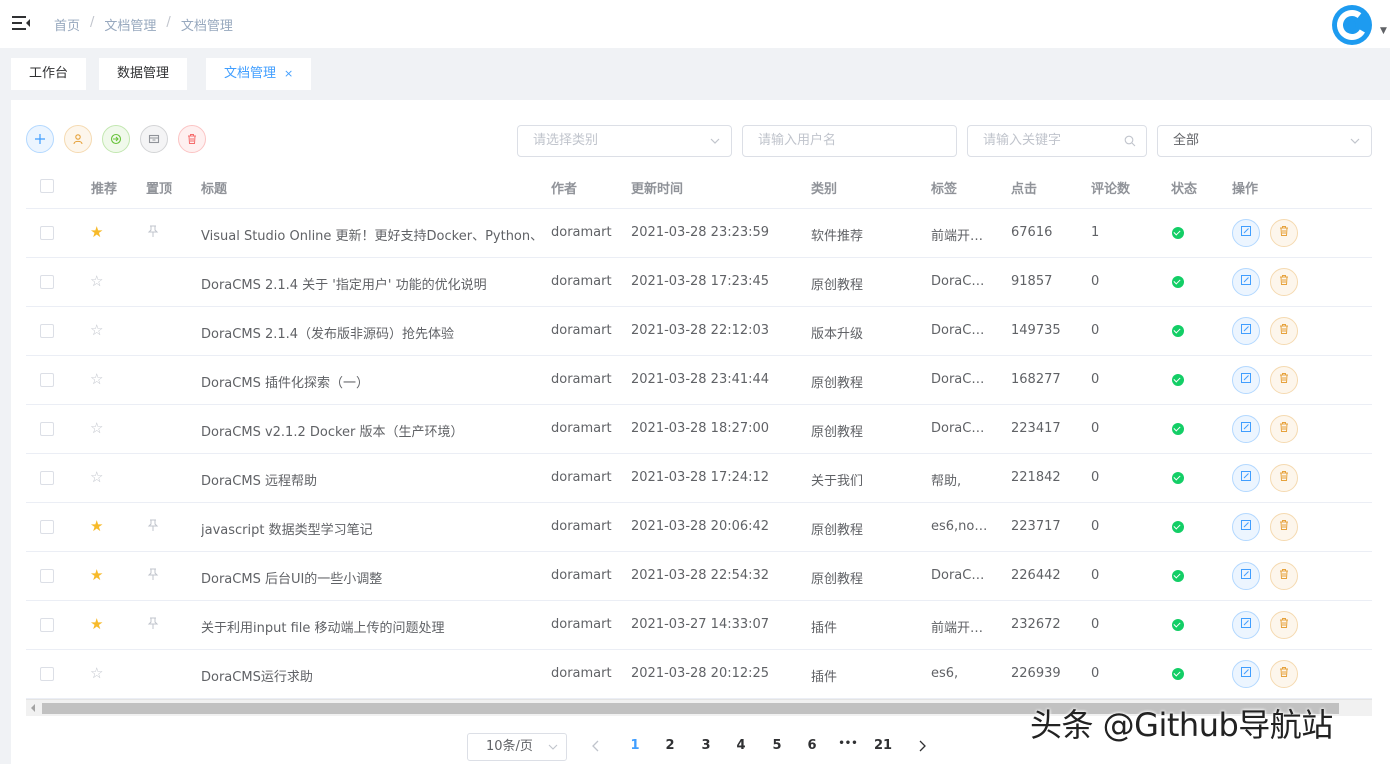 Image resolution: width=1390 pixels, height=764 pixels. Describe the element at coordinates (849, 141) in the screenshot. I see `username-input: 请输入用户名` at that location.